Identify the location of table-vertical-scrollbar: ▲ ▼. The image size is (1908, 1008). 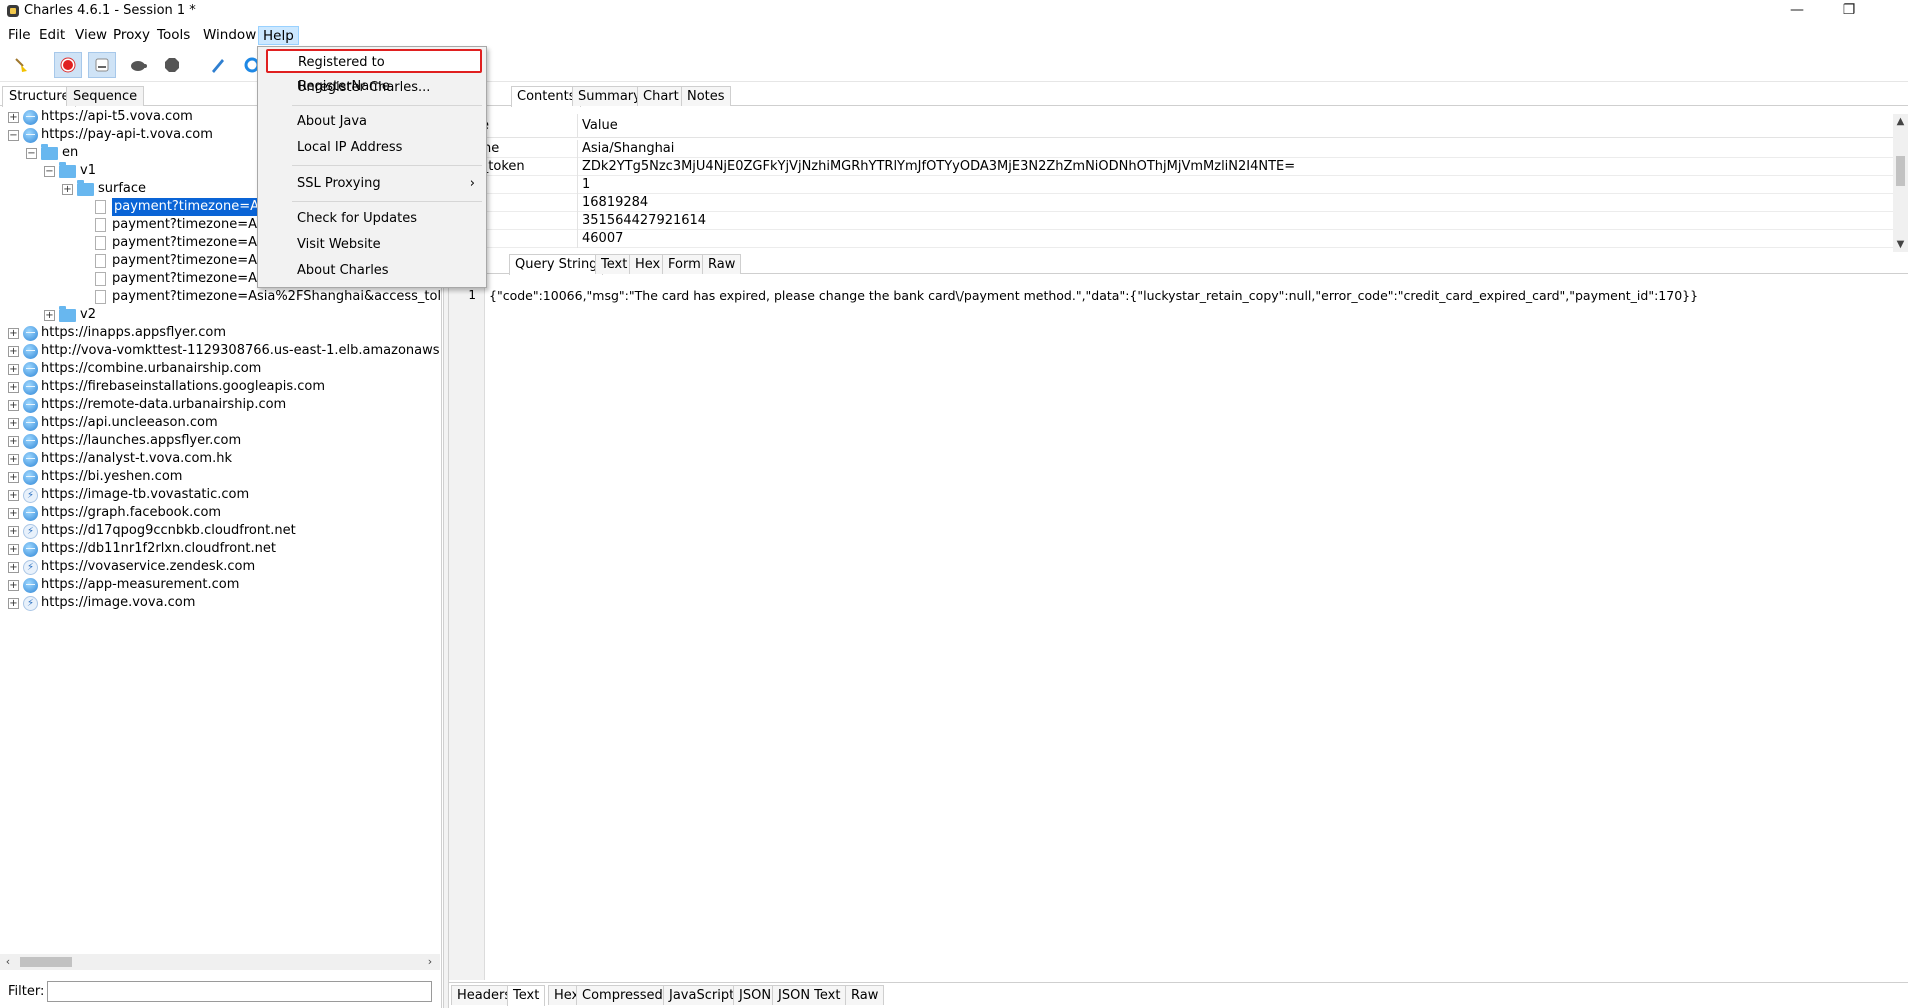
(1900, 183).